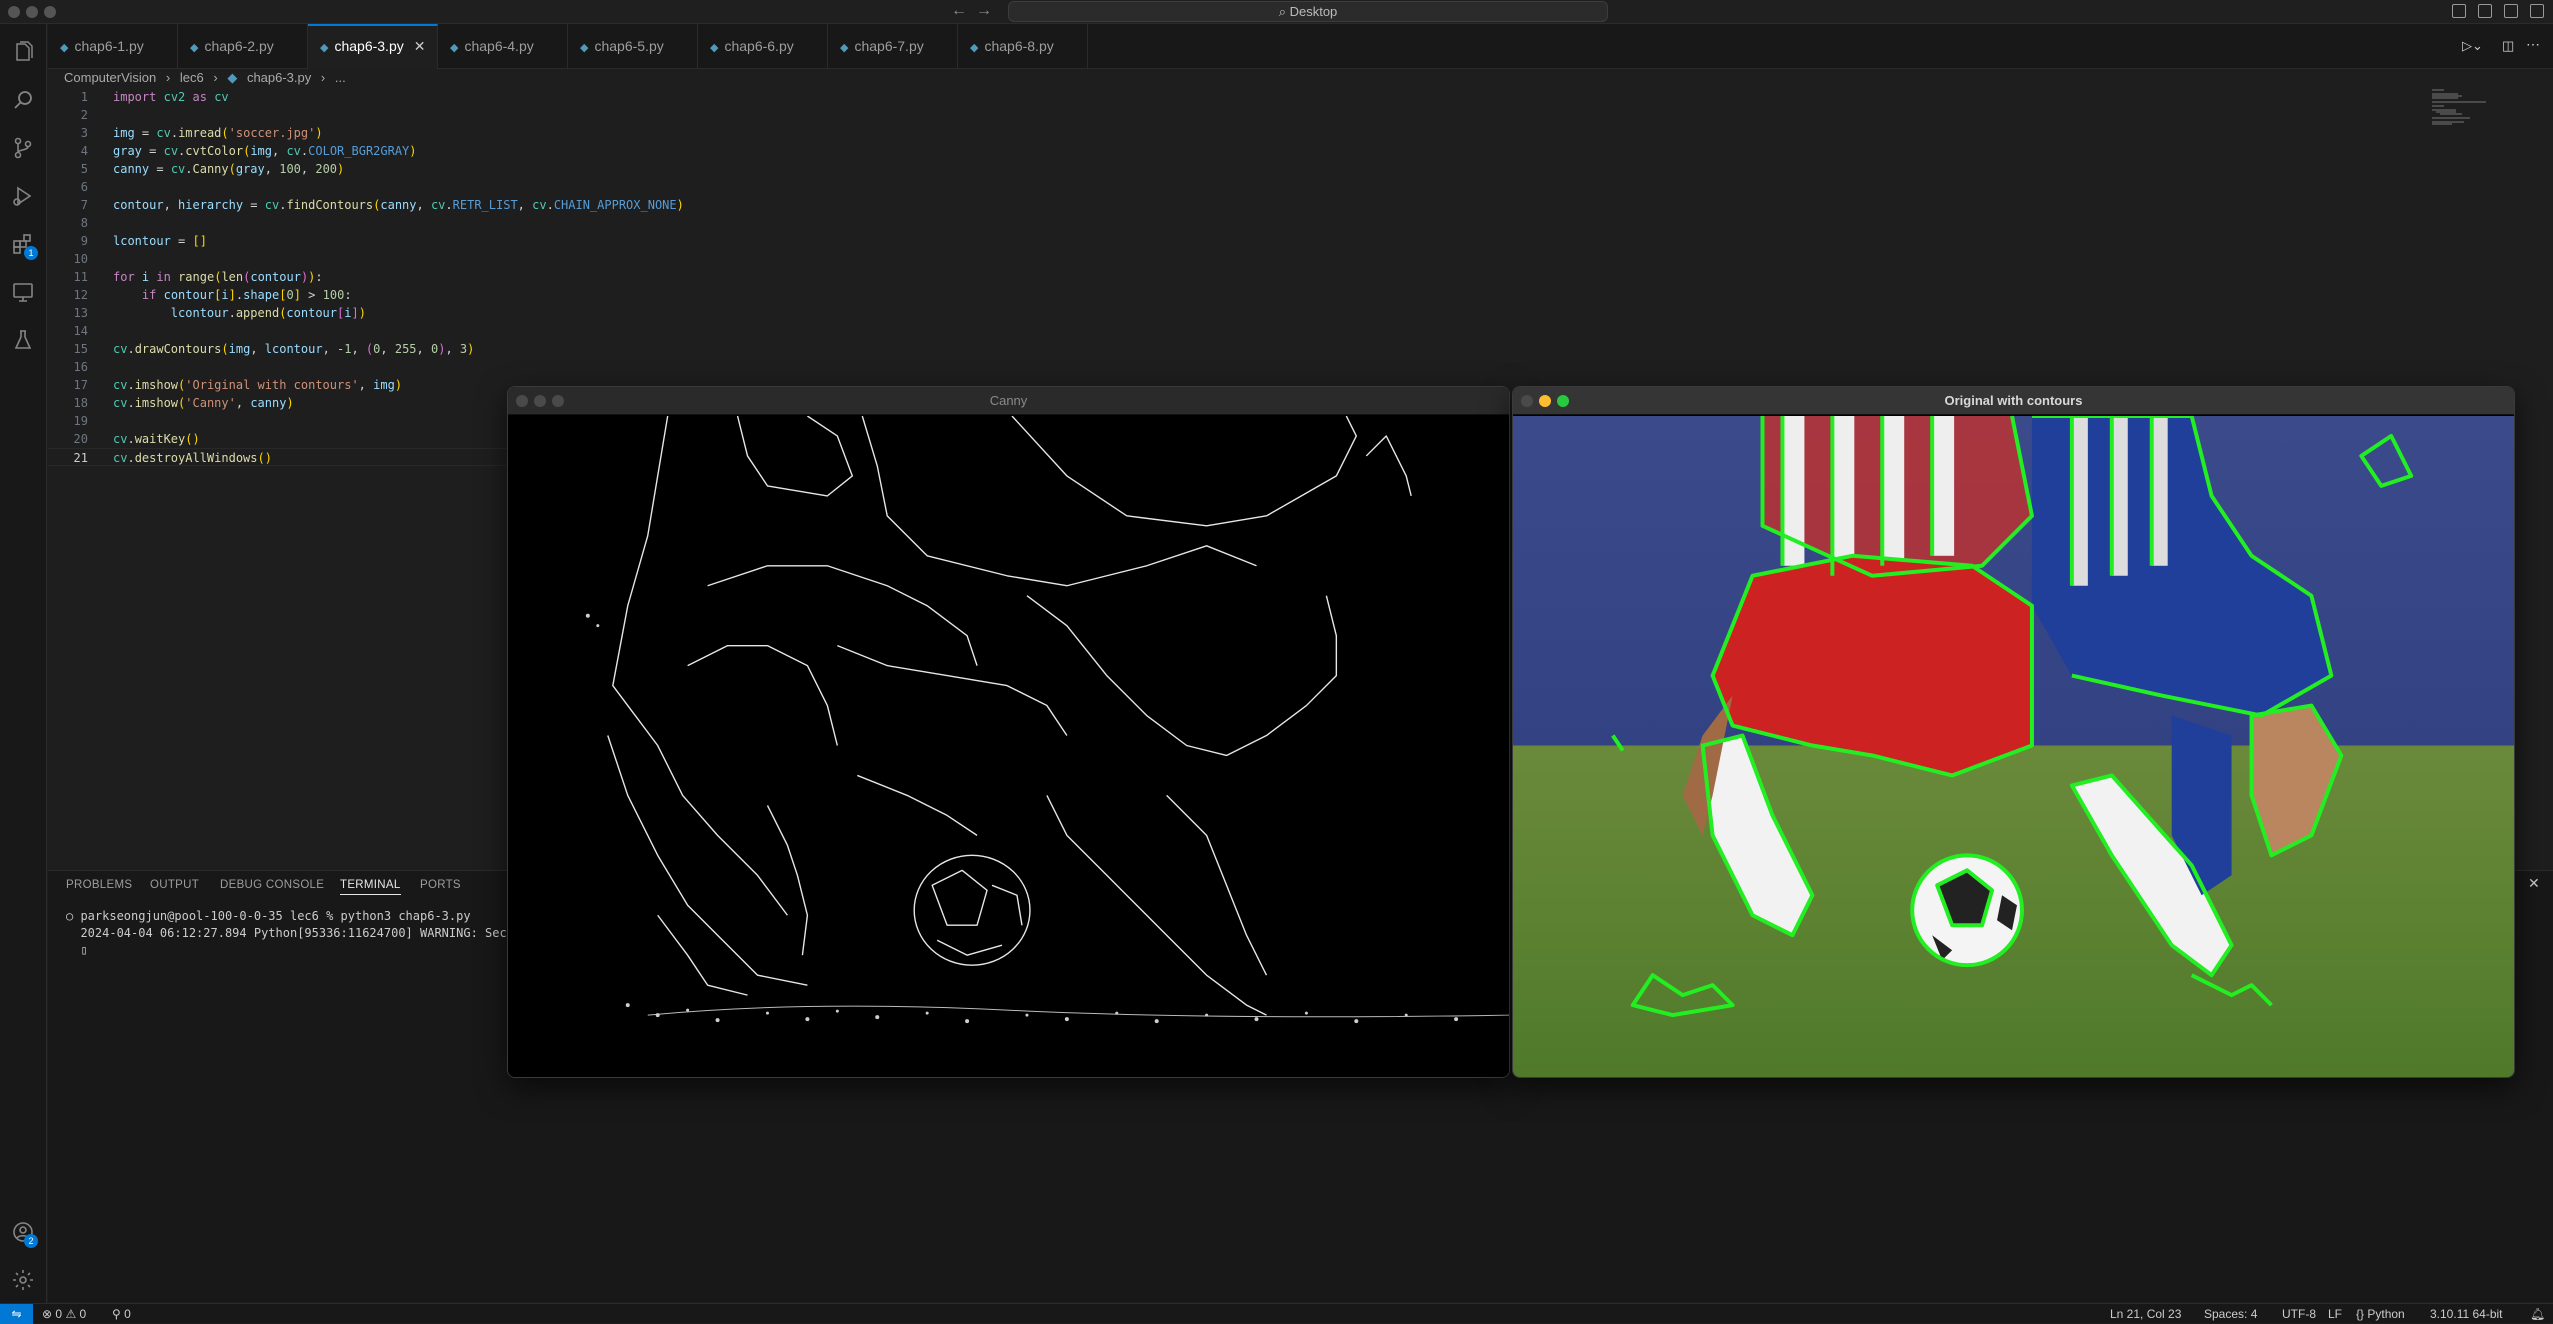  Describe the element at coordinates (24, 1234) in the screenshot. I see `accounts-icon: 2` at that location.